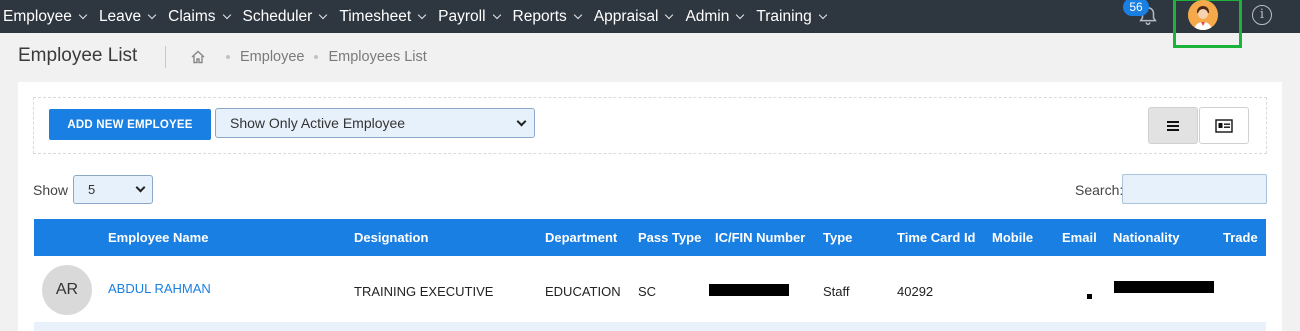  I want to click on menu-scheduler: Scheduler, so click(285, 16).